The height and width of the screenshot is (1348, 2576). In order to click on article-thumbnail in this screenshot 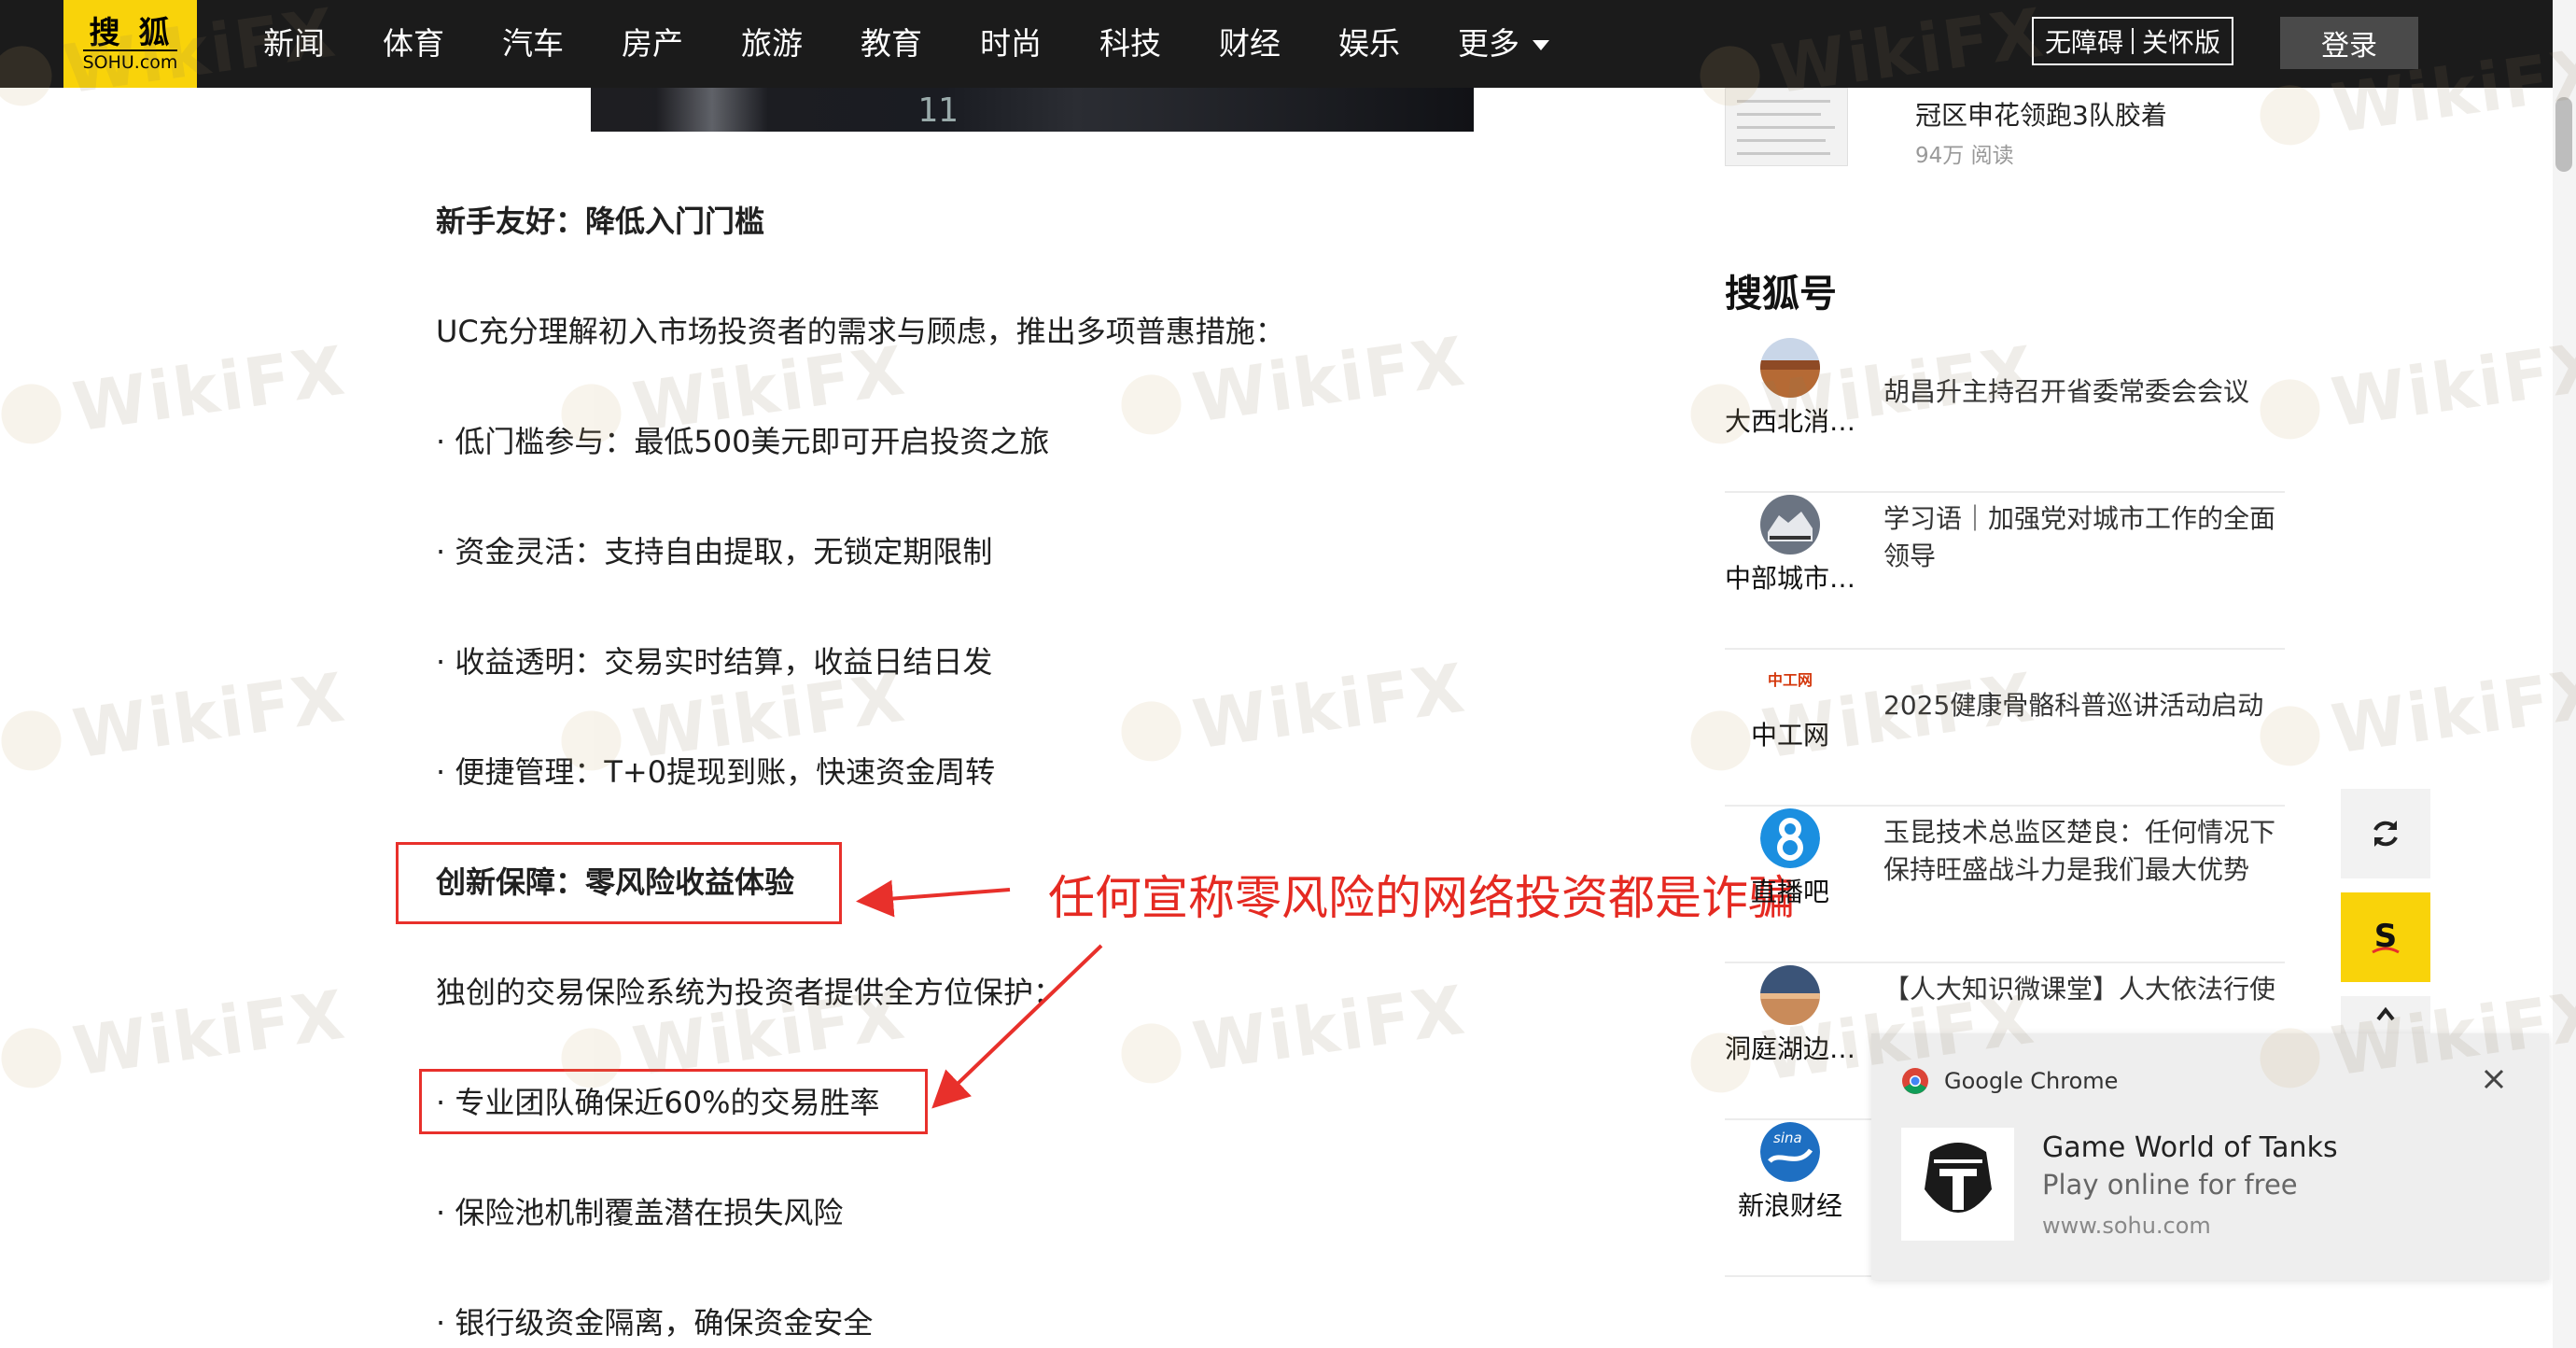, I will do `click(1786, 127)`.